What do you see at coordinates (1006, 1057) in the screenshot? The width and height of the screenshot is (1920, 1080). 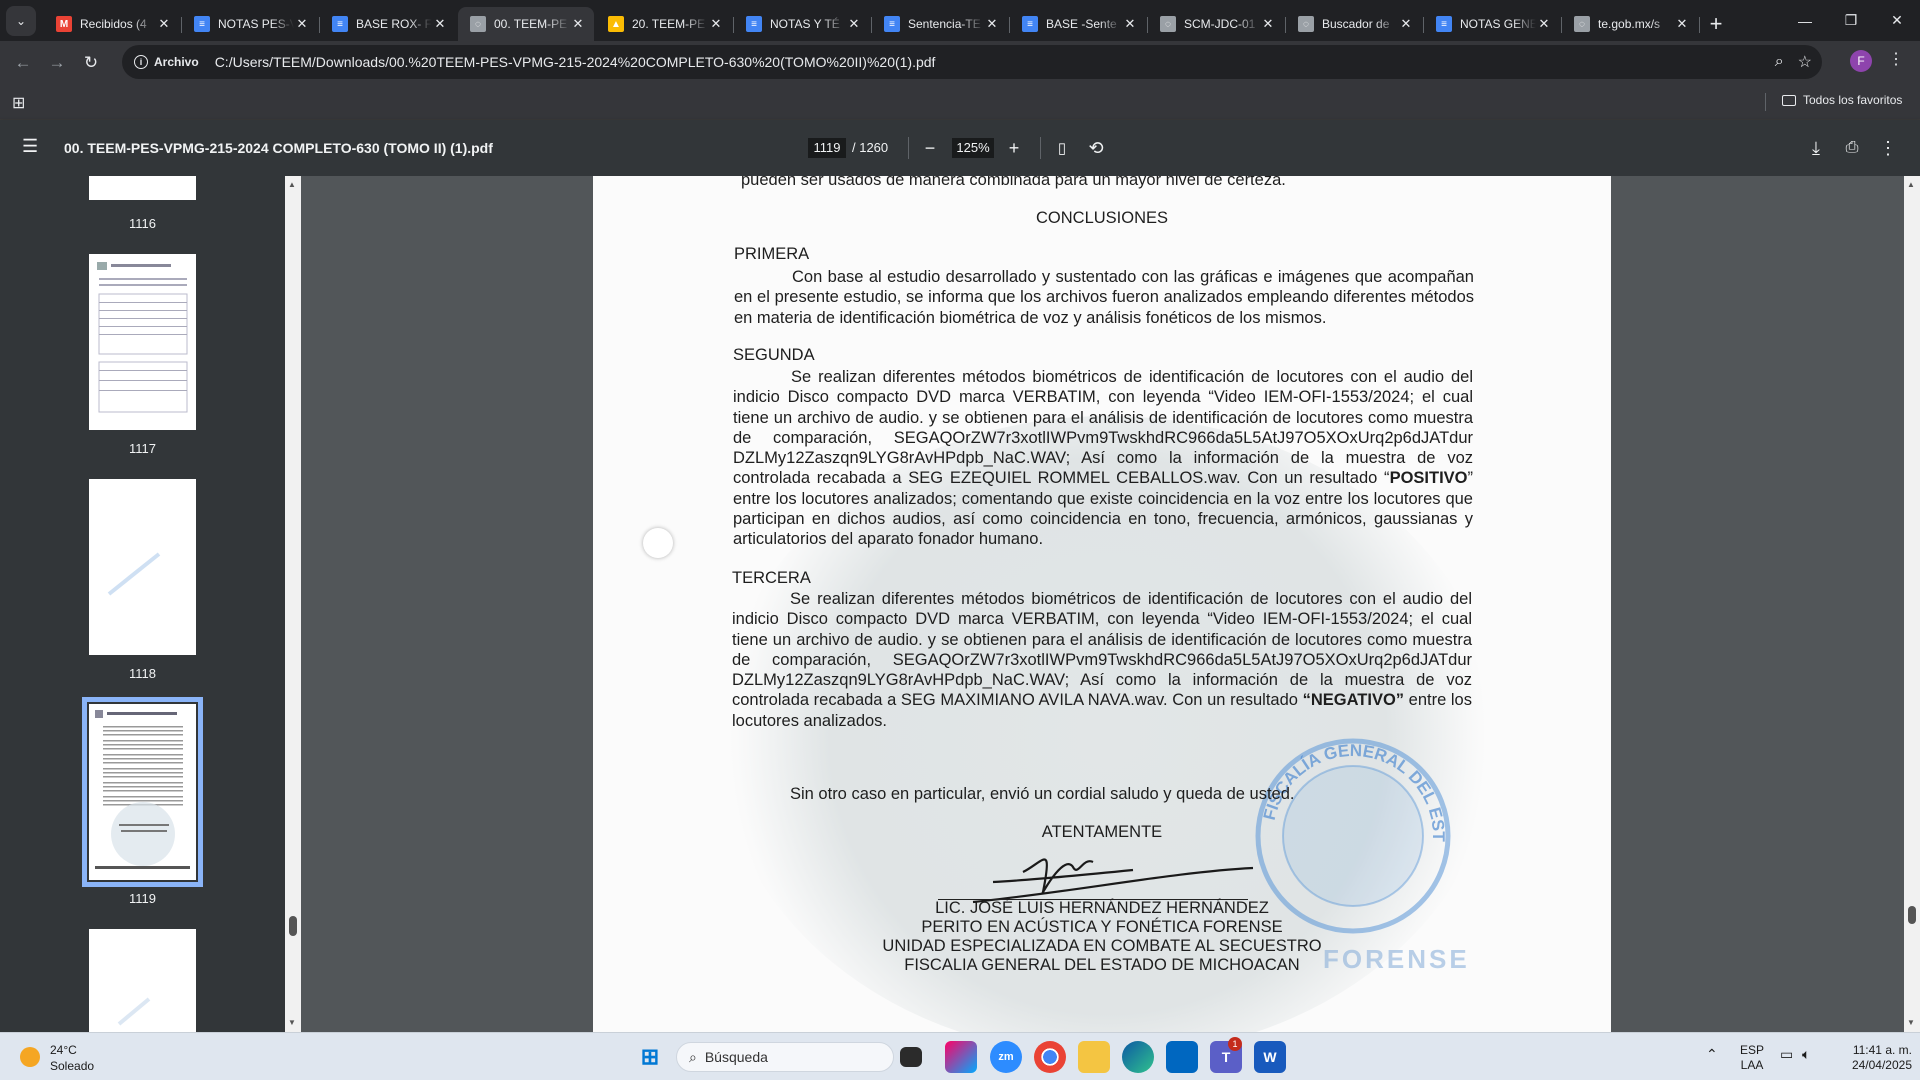 I see `zoom-app-icon: zm` at bounding box center [1006, 1057].